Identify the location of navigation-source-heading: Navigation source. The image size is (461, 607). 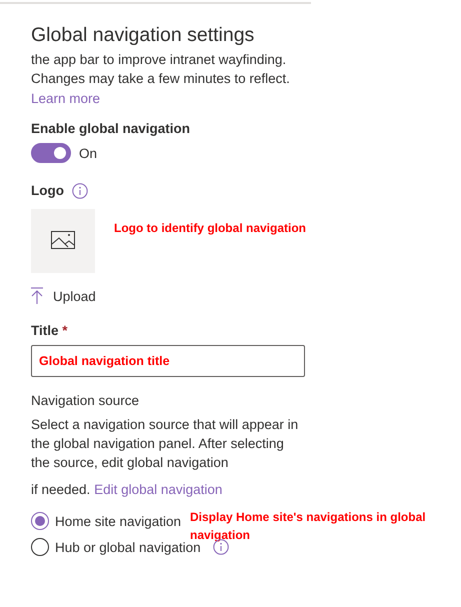
(85, 401).